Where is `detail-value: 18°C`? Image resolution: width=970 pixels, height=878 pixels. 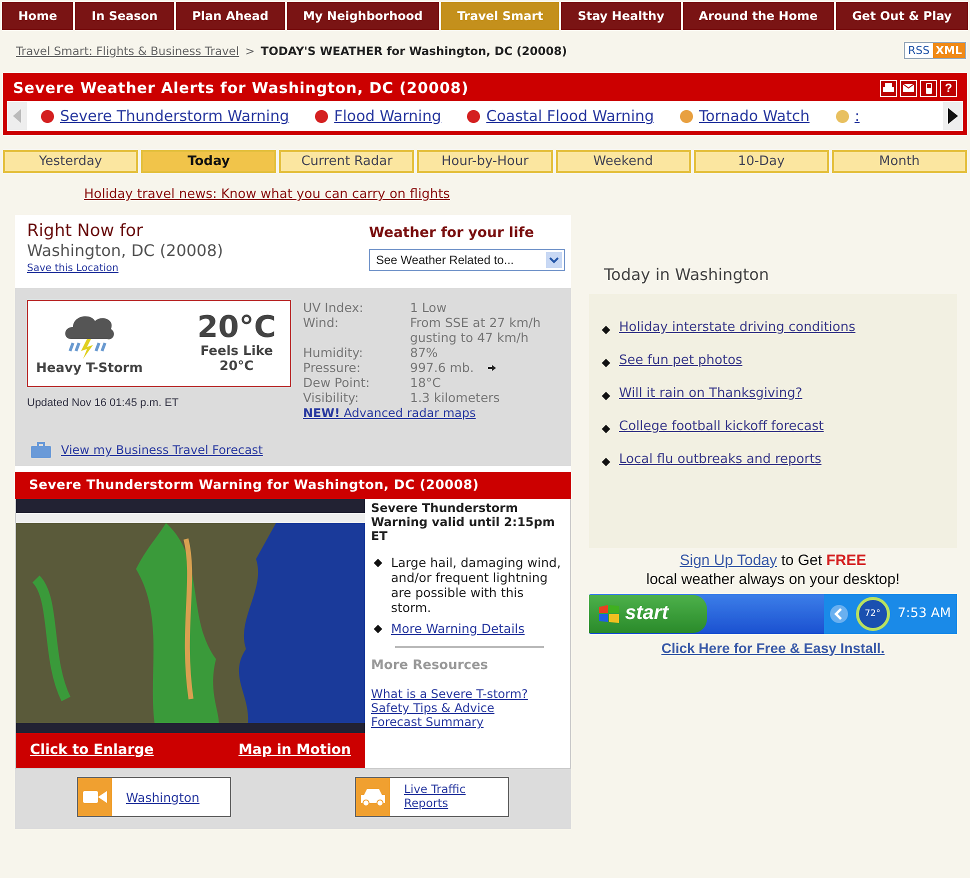 detail-value: 18°C is located at coordinates (426, 382).